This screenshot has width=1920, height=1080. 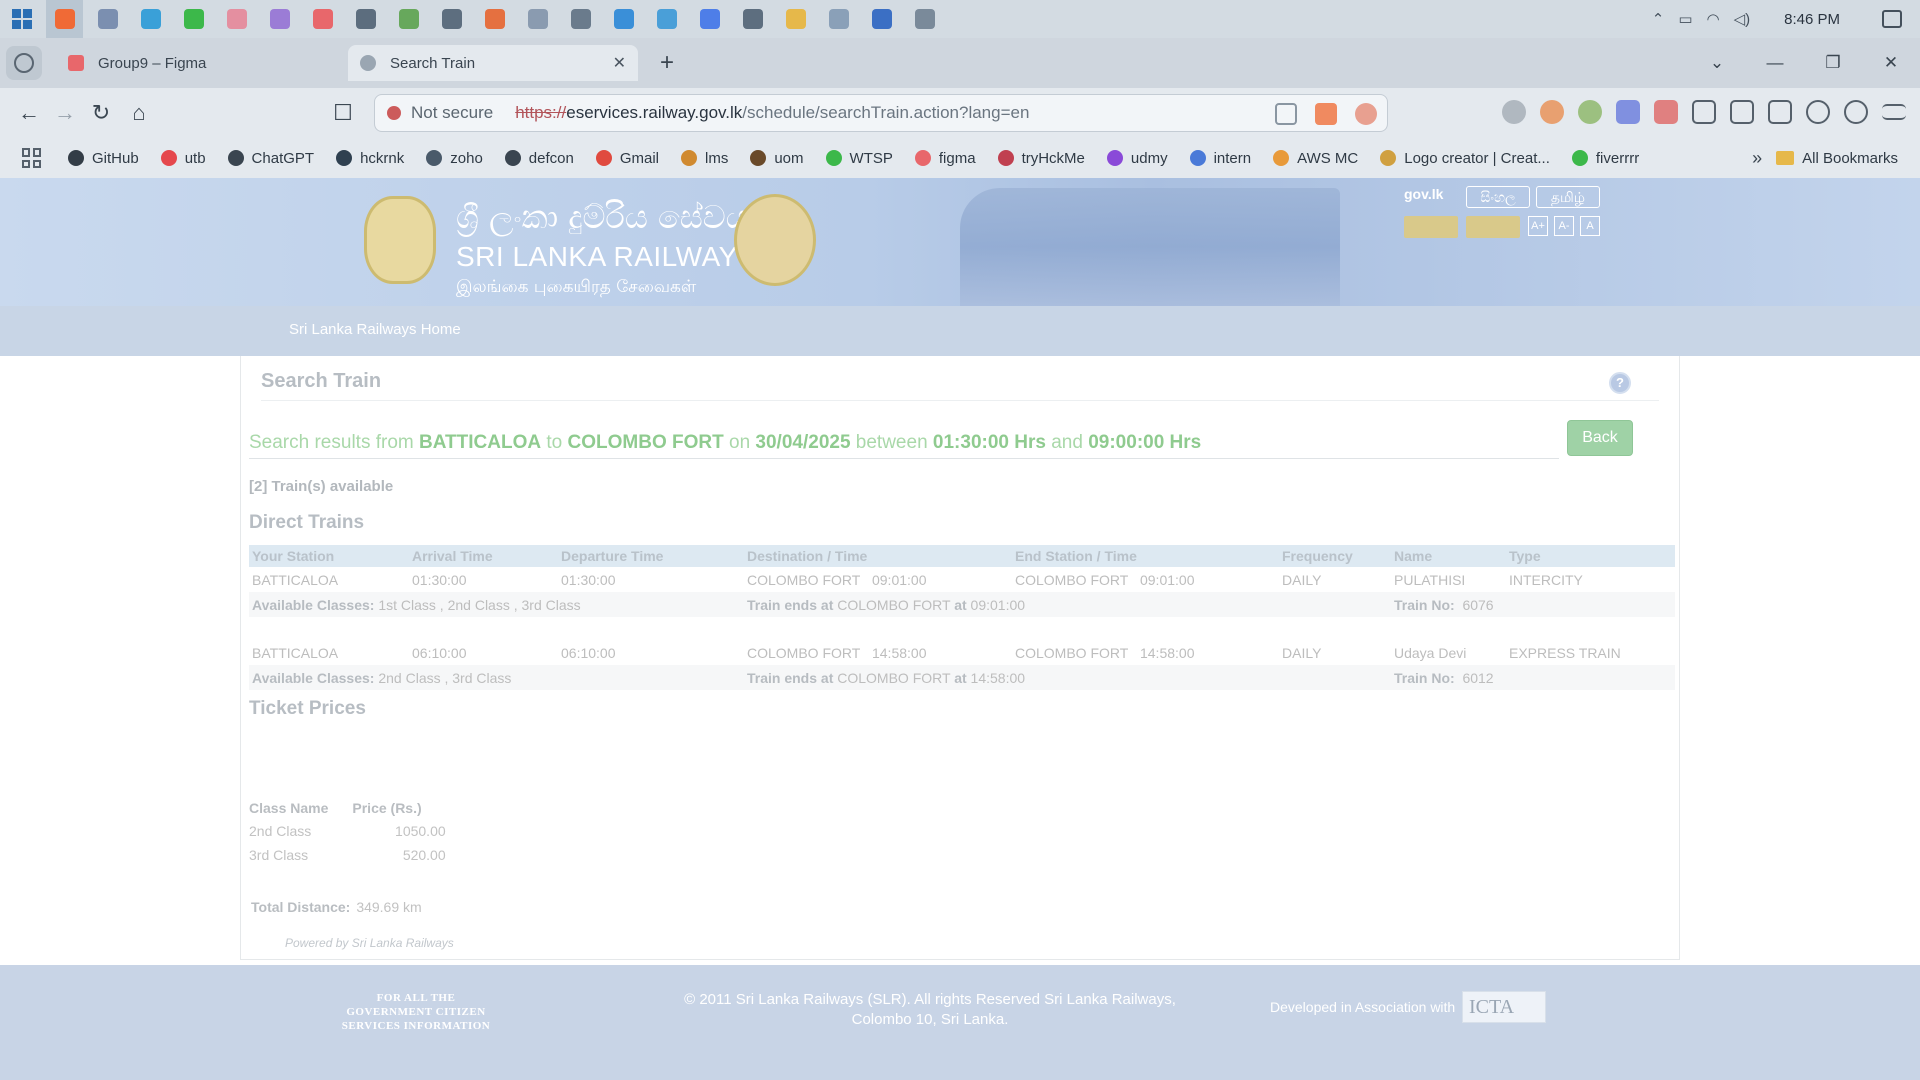 I want to click on reload-icon: ↻, so click(x=101, y=113).